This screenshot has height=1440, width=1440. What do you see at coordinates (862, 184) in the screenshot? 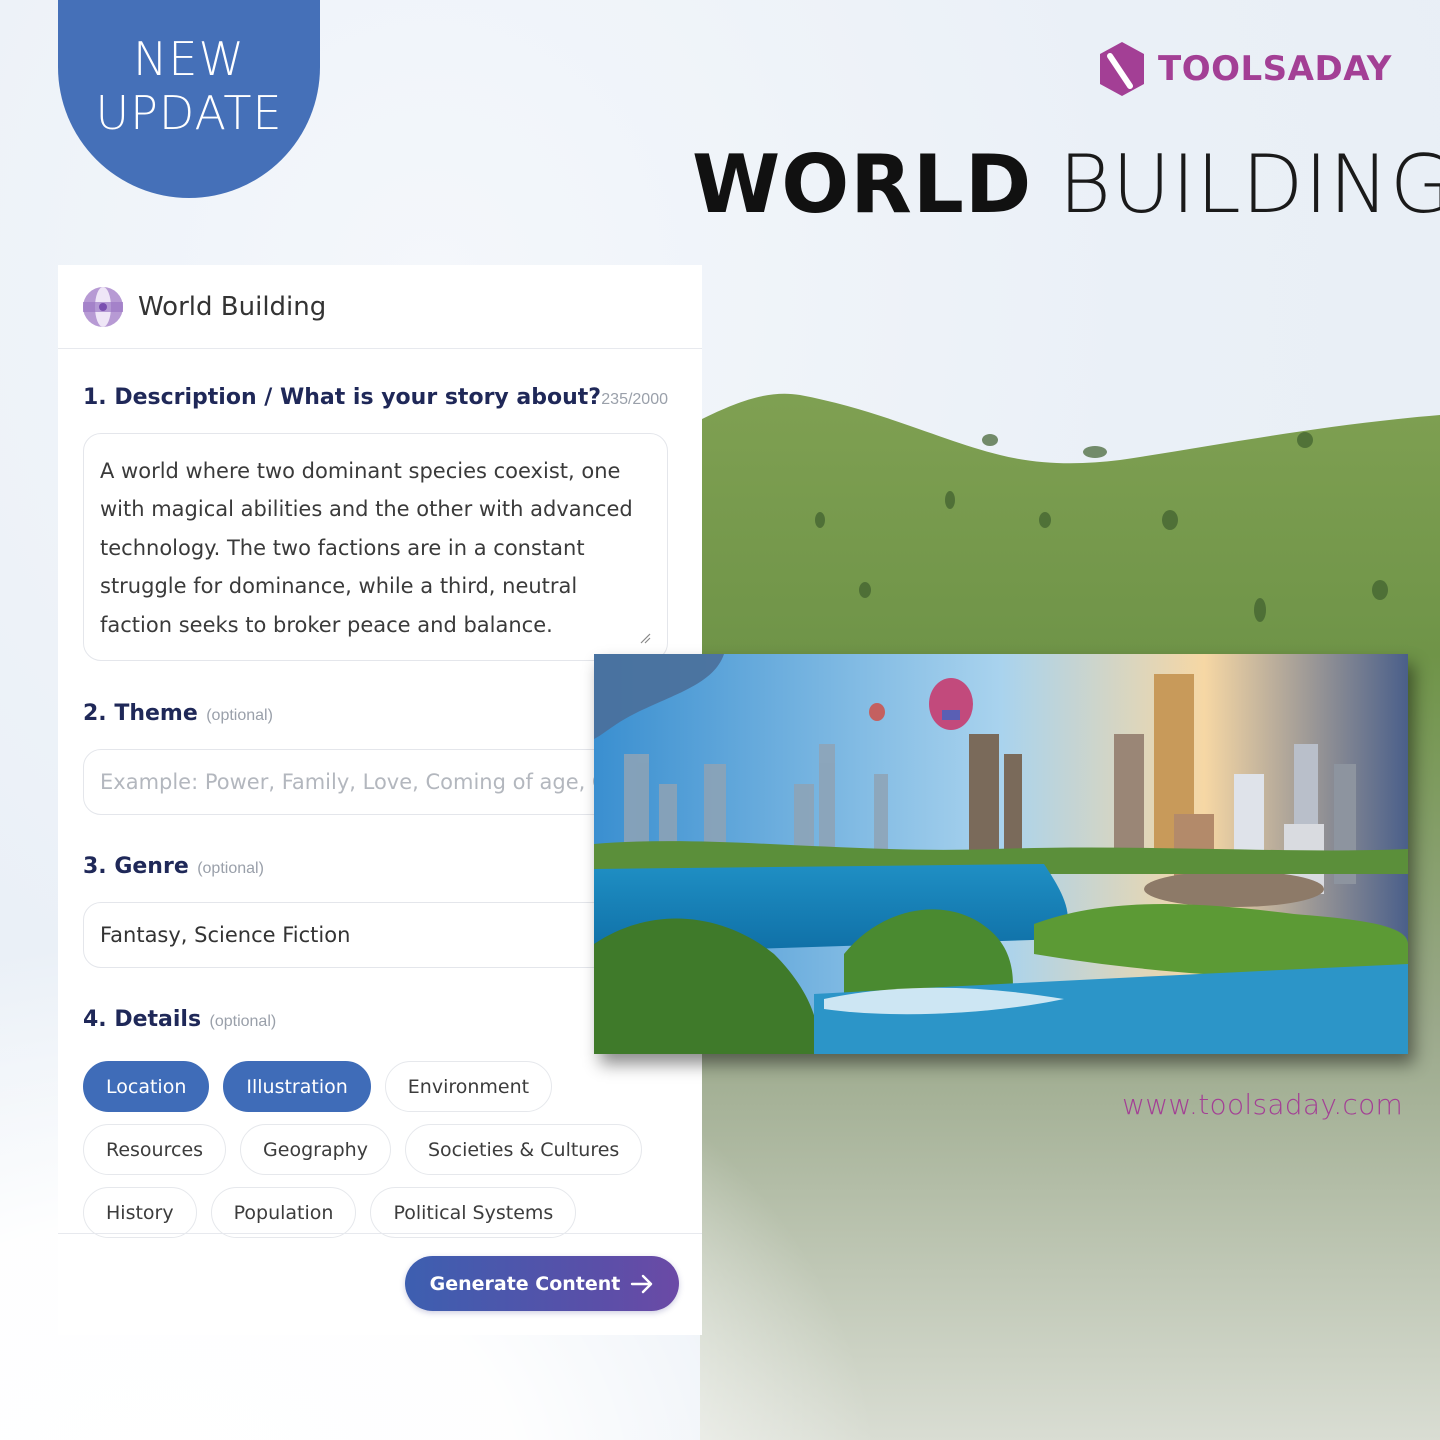
I see `hero-title-bold: WORLD` at bounding box center [862, 184].